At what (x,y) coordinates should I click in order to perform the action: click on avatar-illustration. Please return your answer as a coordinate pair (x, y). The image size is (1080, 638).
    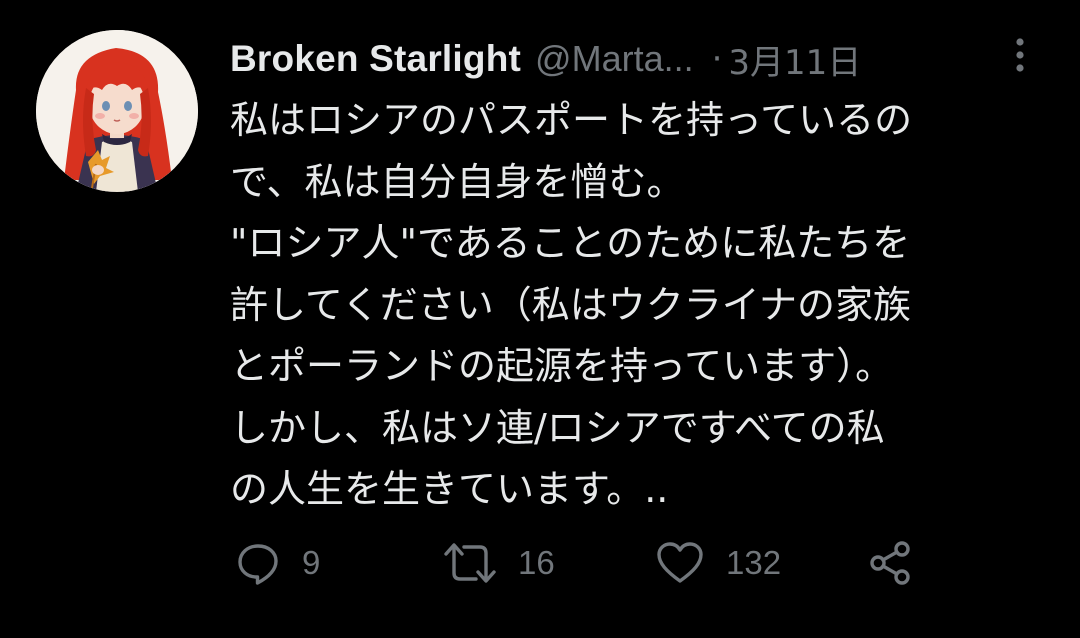
    Looking at the image, I should click on (117, 111).